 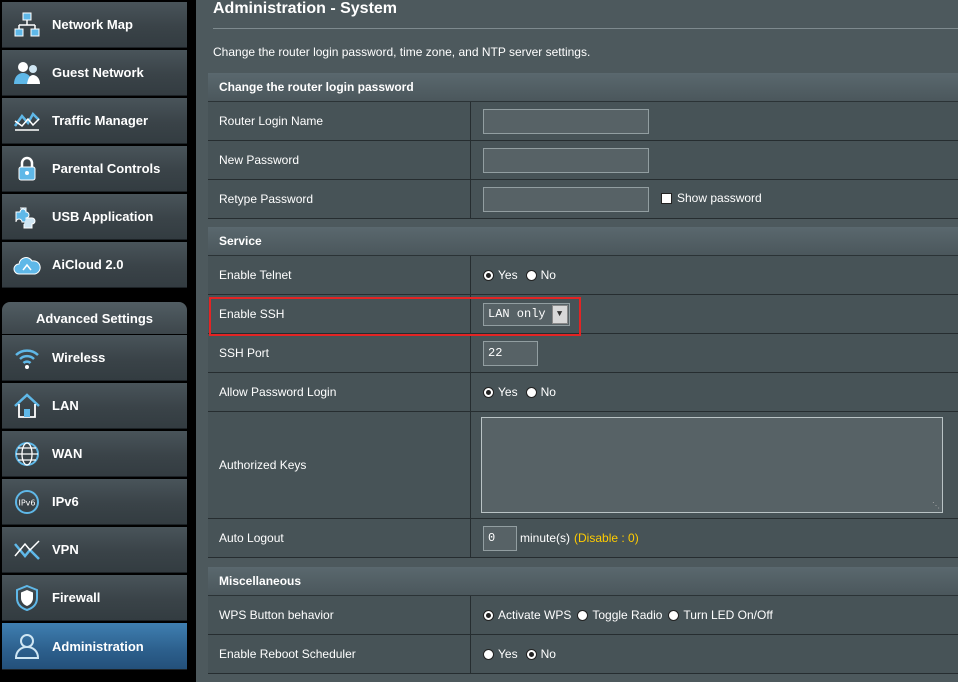 What do you see at coordinates (76, 597) in the screenshot?
I see `nav-label: Firewall` at bounding box center [76, 597].